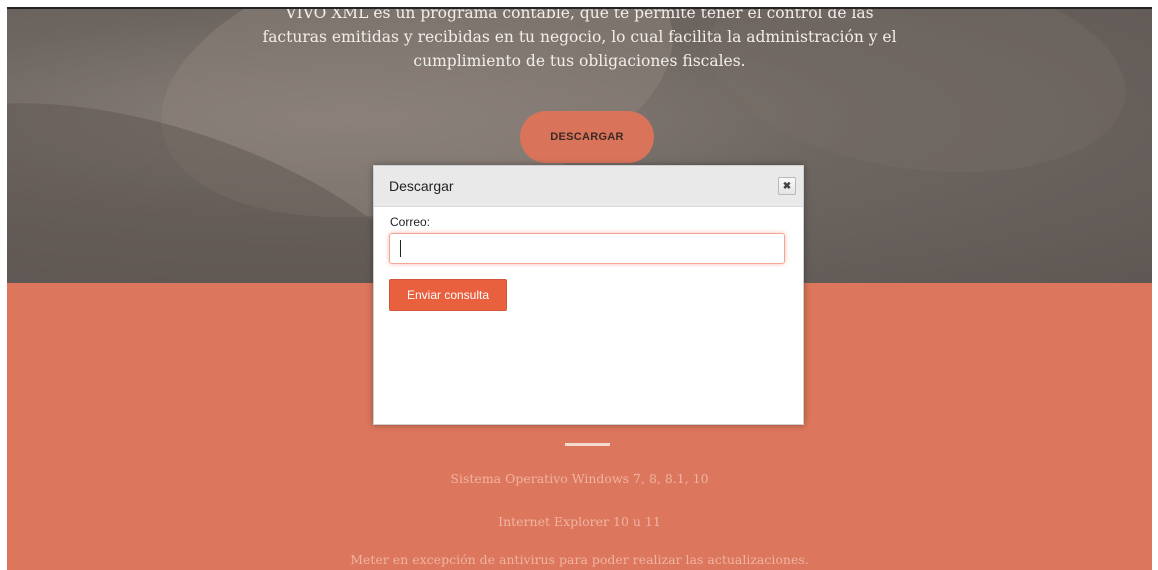  I want to click on section-divider, so click(587, 444).